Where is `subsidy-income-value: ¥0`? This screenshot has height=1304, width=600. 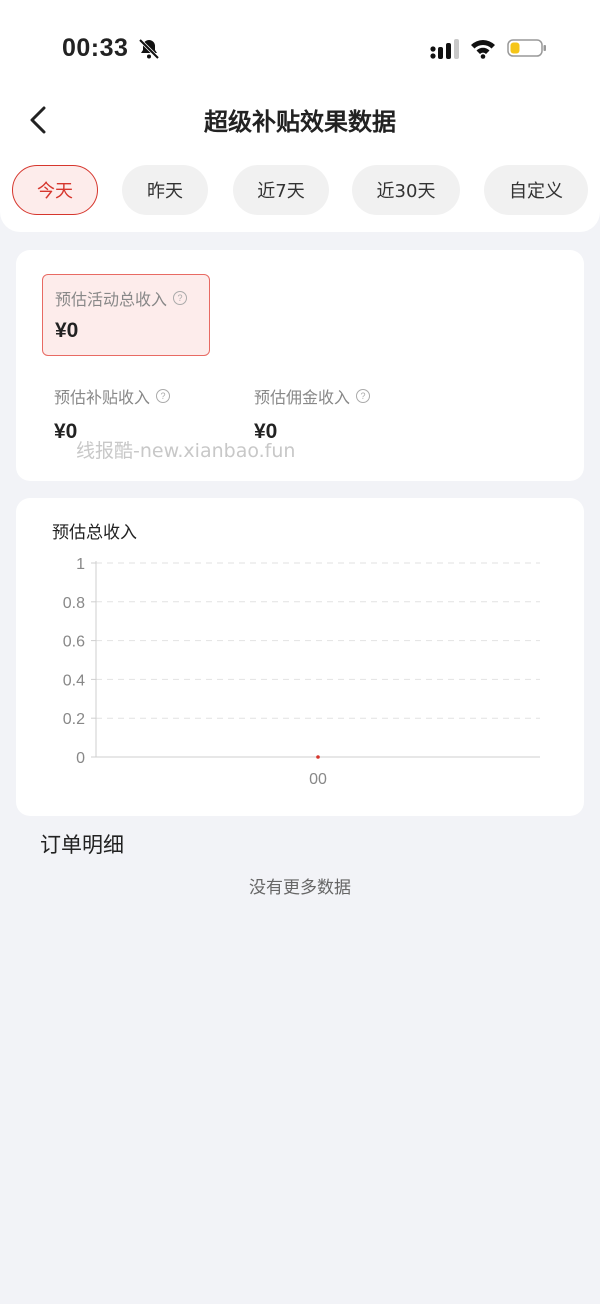
subsidy-income-value: ¥0 is located at coordinates (66, 431).